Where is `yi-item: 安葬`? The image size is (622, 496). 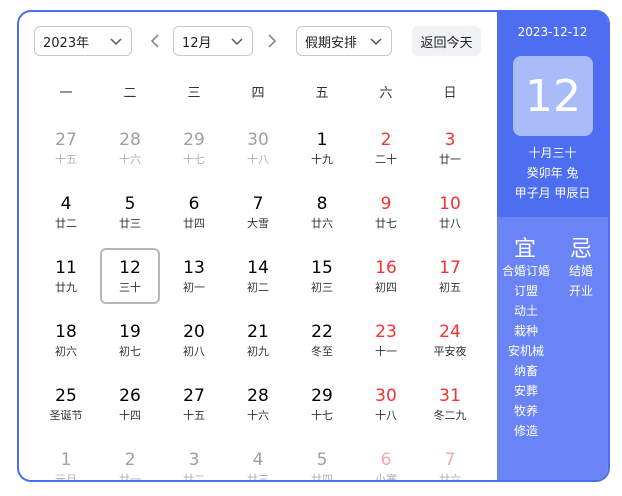
yi-item: 安葬 is located at coordinates (525, 391).